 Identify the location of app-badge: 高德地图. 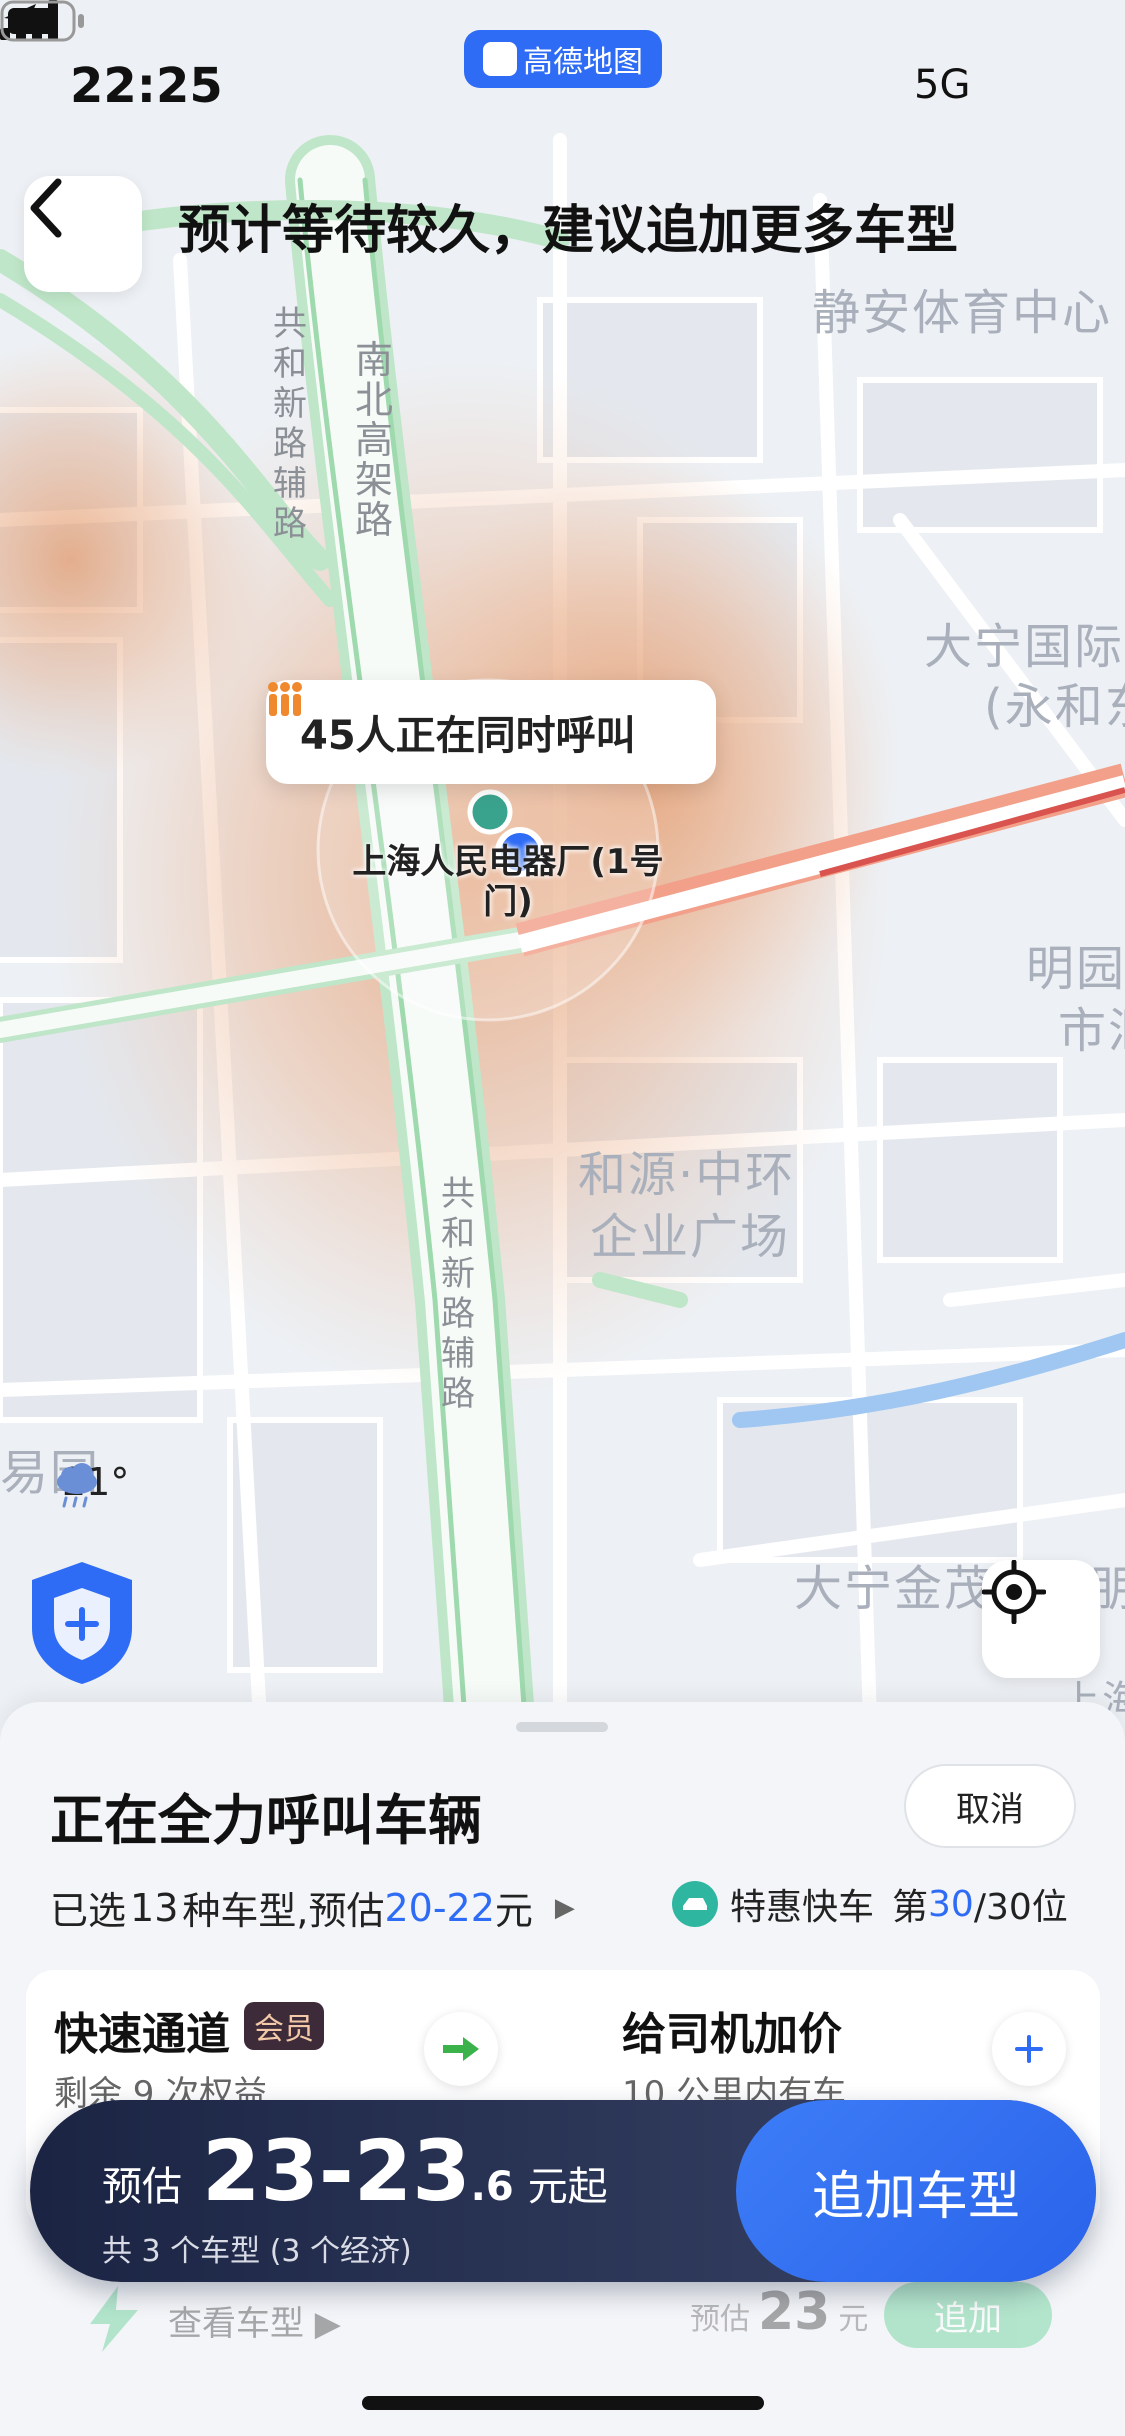
(563, 59).